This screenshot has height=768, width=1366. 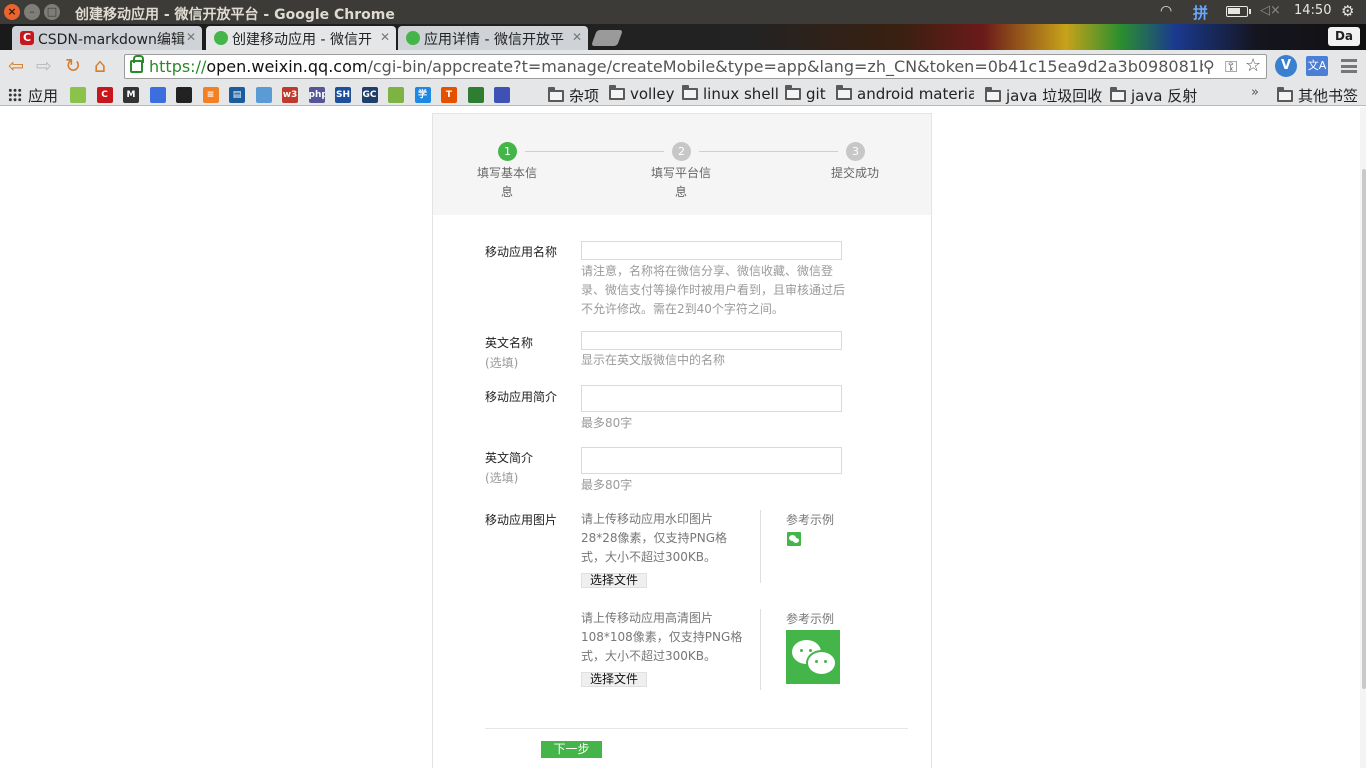 I want to click on bookmark-folder-other: 其他书签, so click(x=1317, y=95).